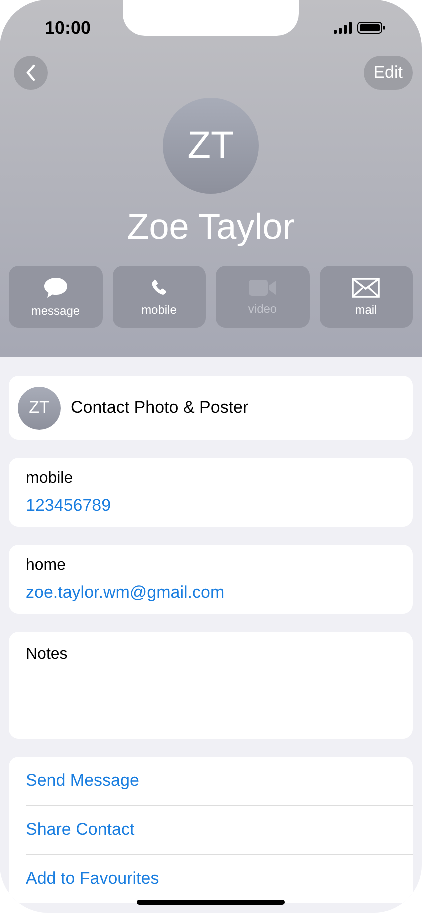  I want to click on notes-label: Notes, so click(47, 654).